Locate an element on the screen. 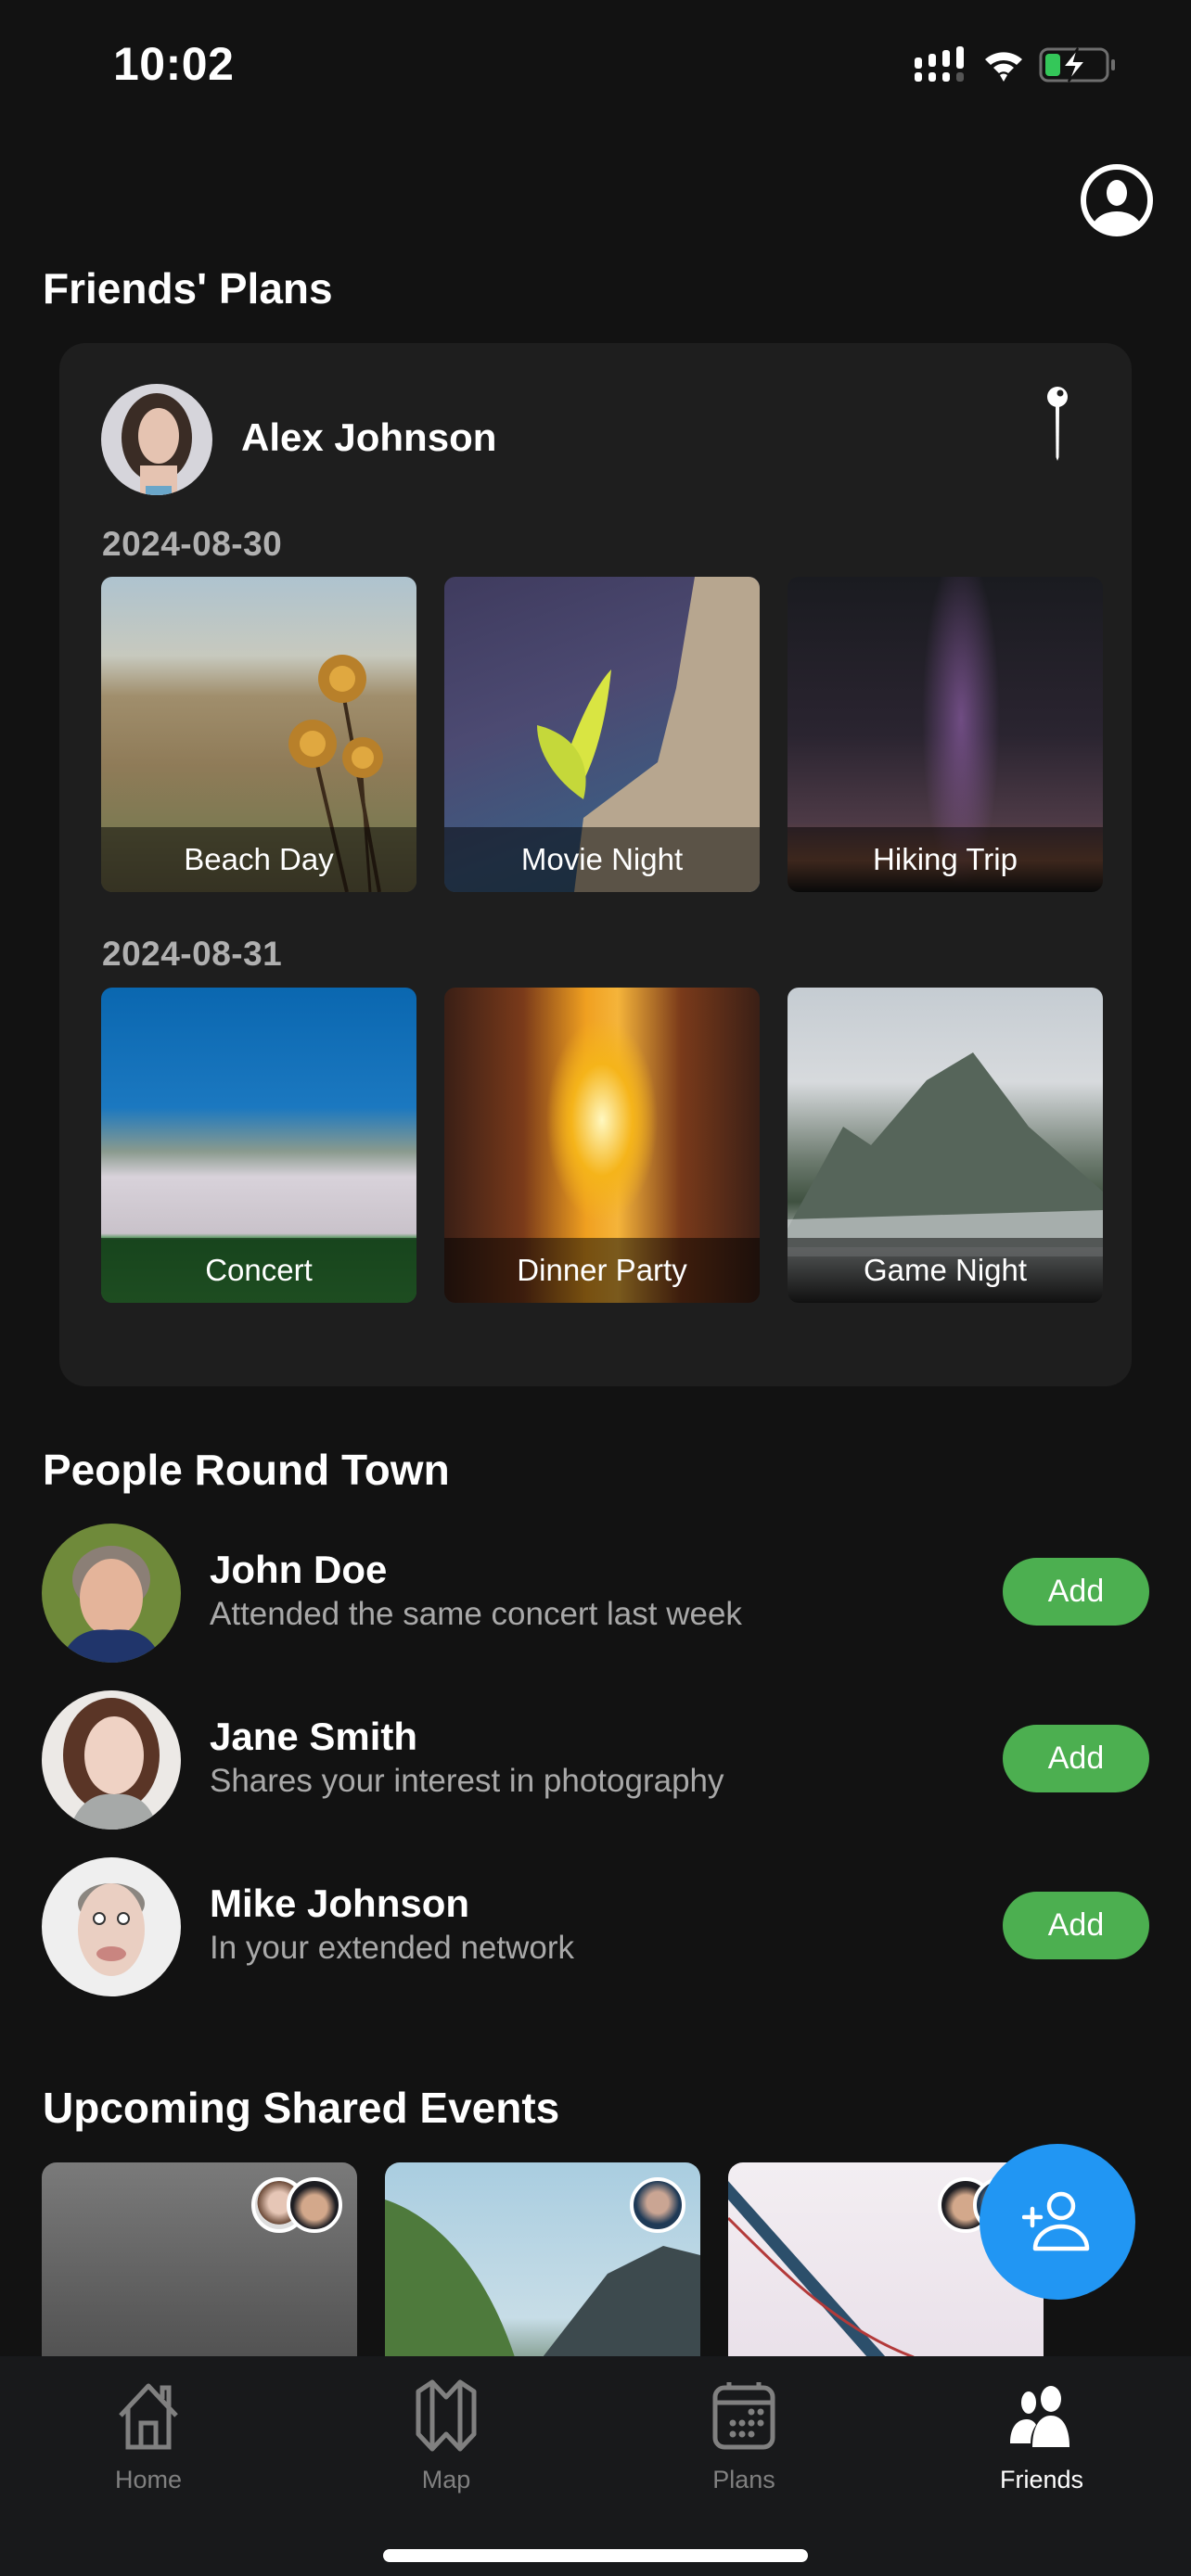 The height and width of the screenshot is (2576, 1191). plan-tile: Hiking Trip is located at coordinates (945, 734).